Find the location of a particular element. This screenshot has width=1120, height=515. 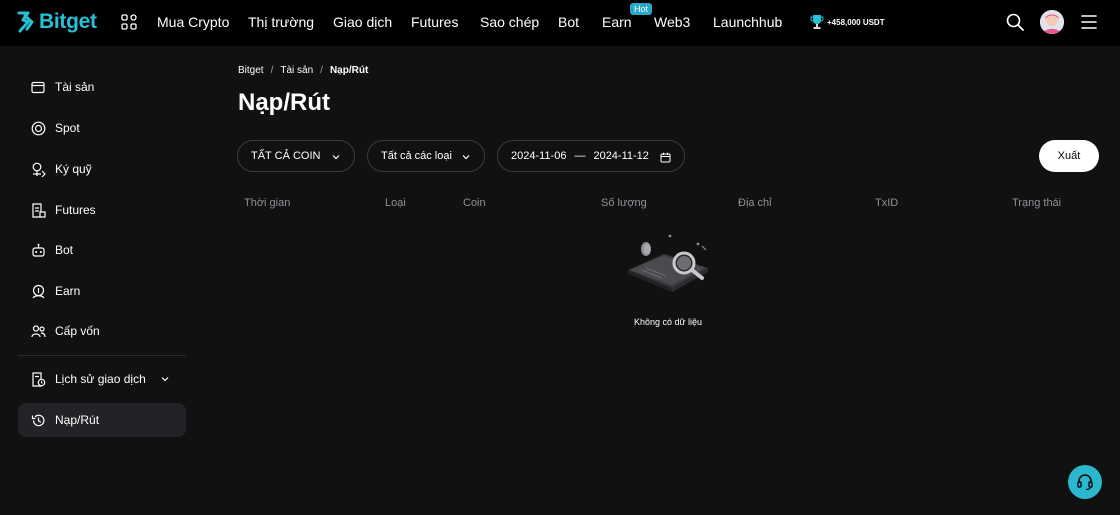

nav-bot: Bot is located at coordinates (568, 22).